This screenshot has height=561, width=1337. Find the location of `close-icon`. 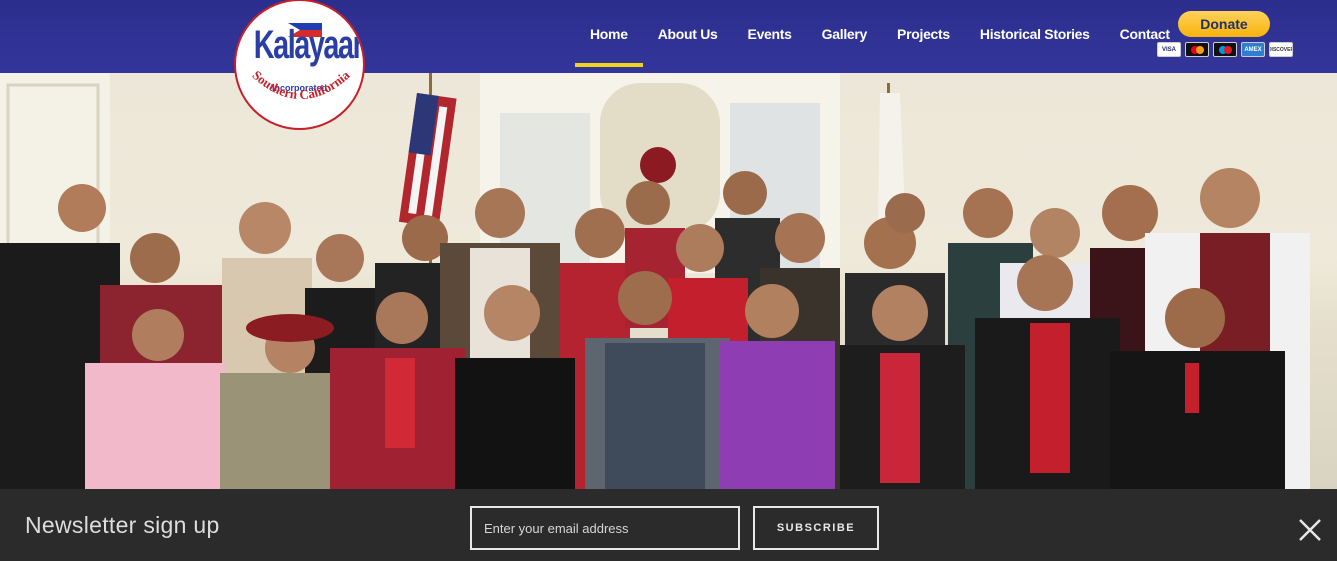

close-icon is located at coordinates (1310, 530).